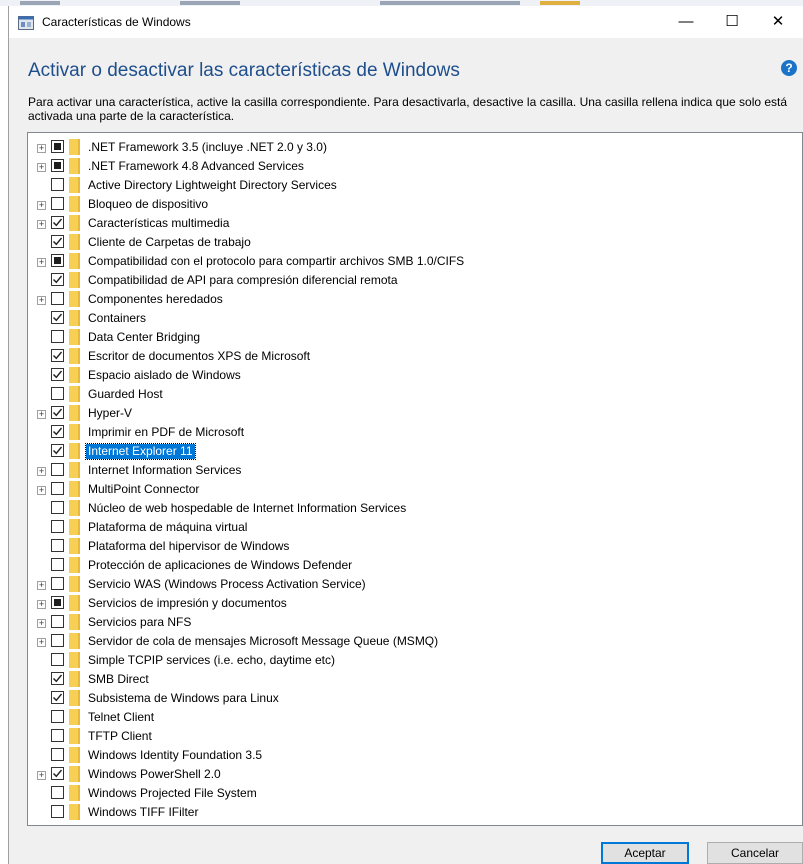 The height and width of the screenshot is (864, 803). Describe the element at coordinates (155, 299) in the screenshot. I see `feature-label: Componentes heredados` at that location.